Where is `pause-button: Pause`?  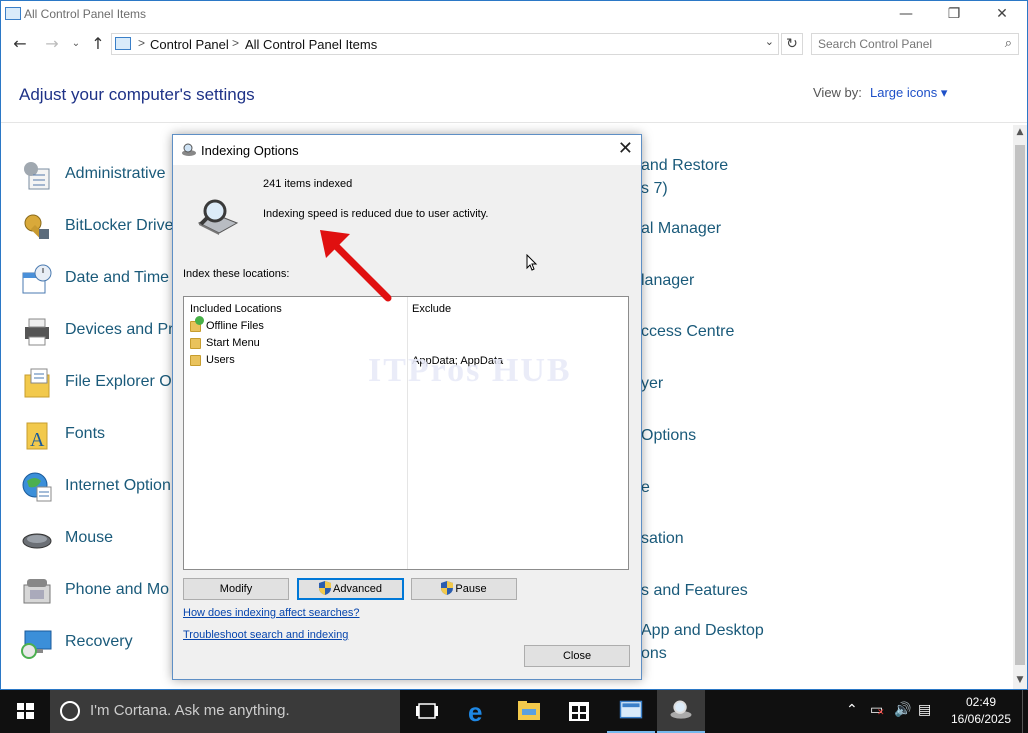 pause-button: Pause is located at coordinates (464, 589).